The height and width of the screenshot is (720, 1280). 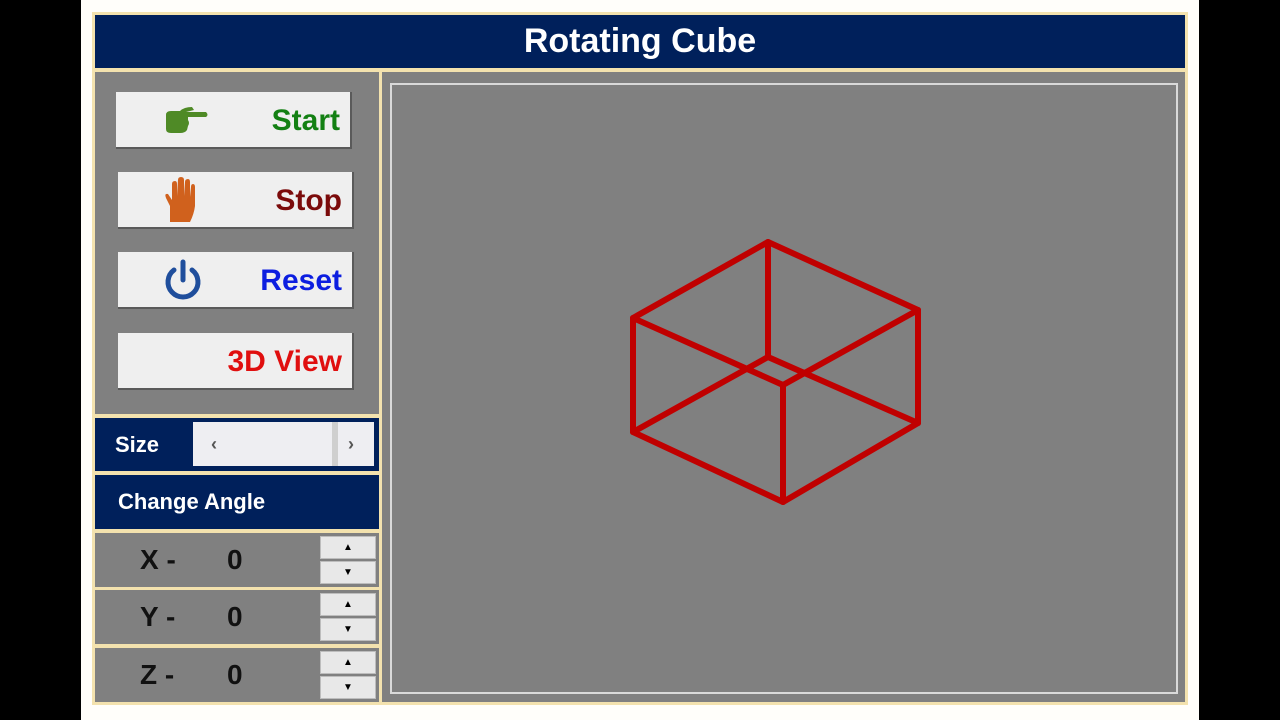 I want to click on cube-drawing, so click(x=775, y=372).